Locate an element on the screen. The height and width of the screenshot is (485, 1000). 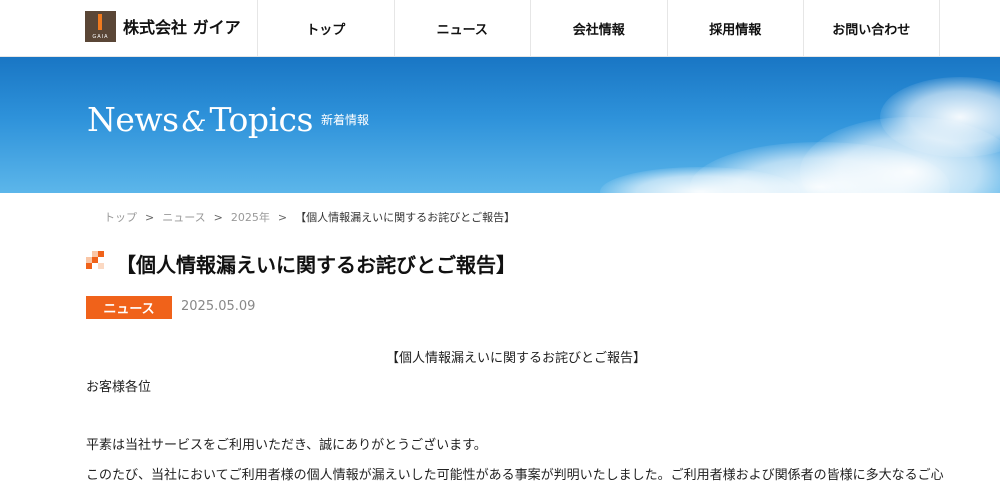
hero-title-topics: Topics is located at coordinates (261, 119).